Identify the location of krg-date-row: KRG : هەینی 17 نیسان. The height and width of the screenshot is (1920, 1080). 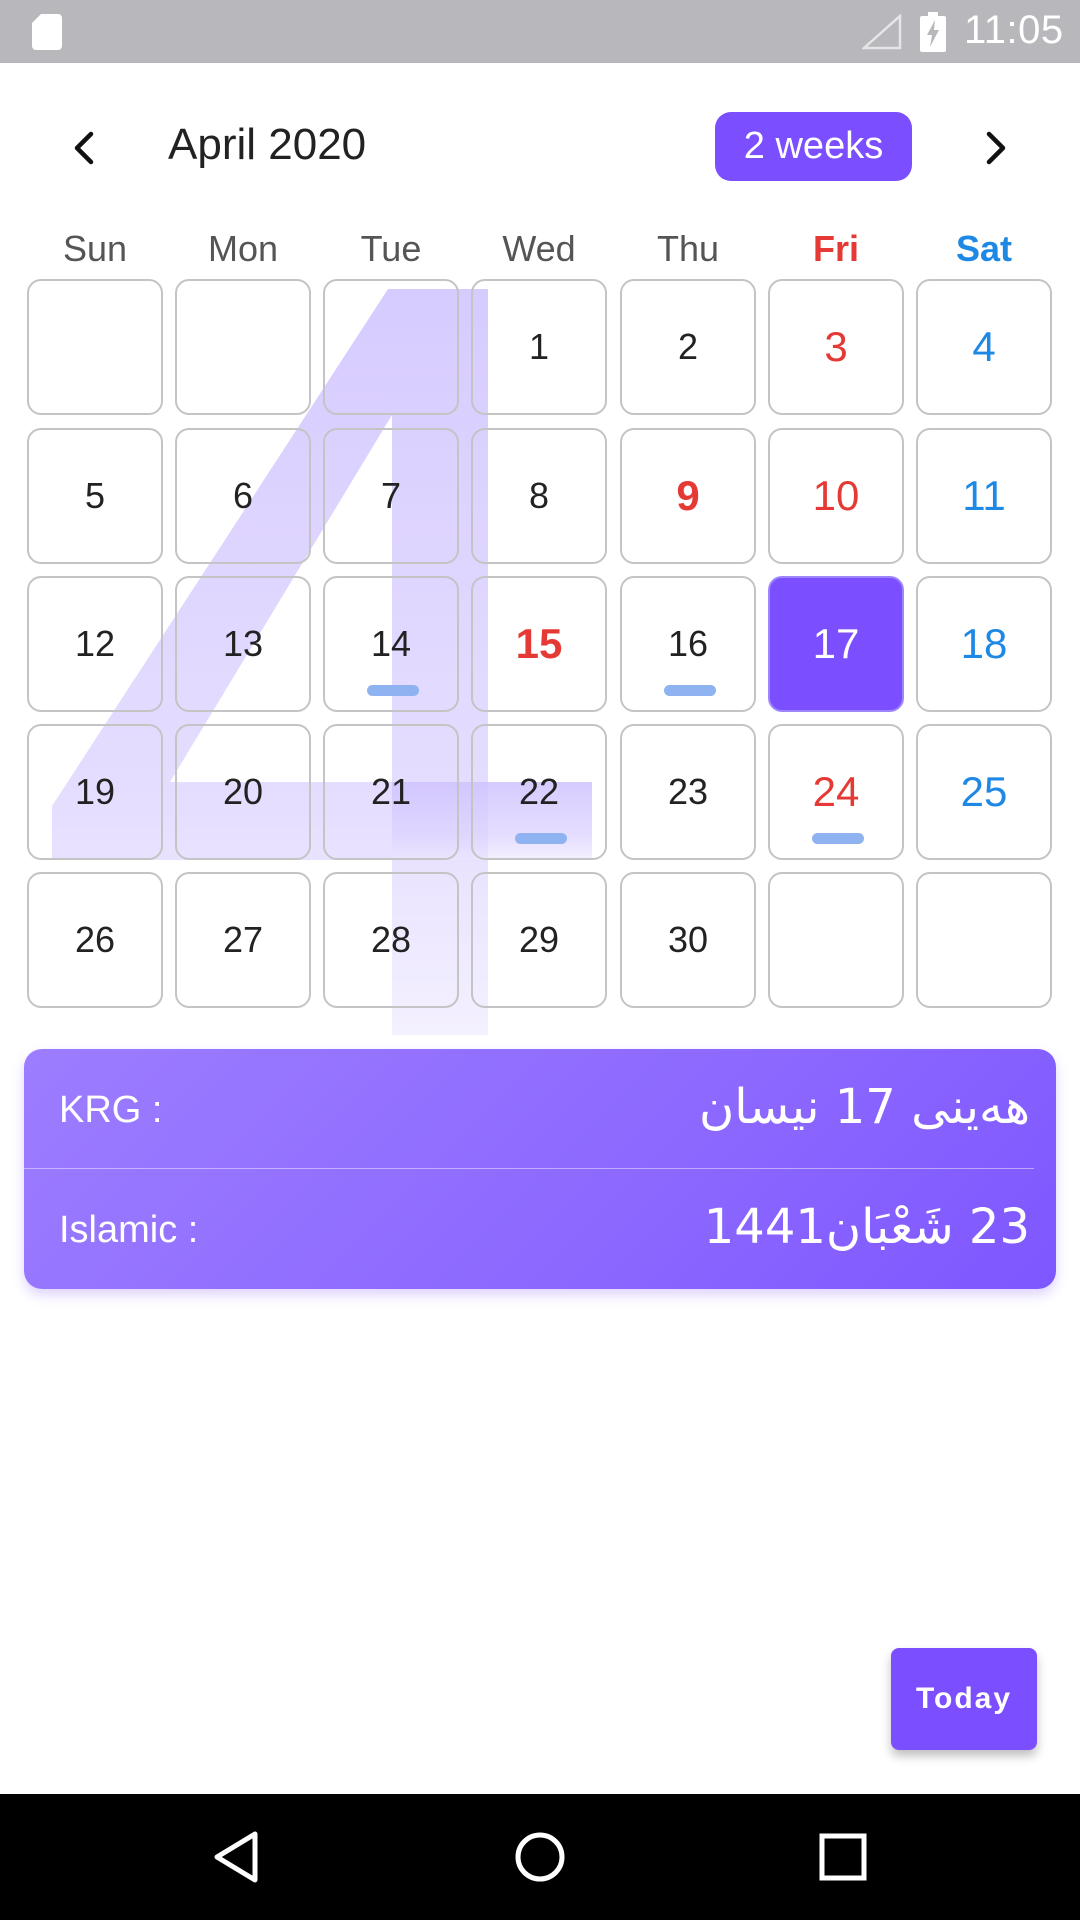
(540, 1101).